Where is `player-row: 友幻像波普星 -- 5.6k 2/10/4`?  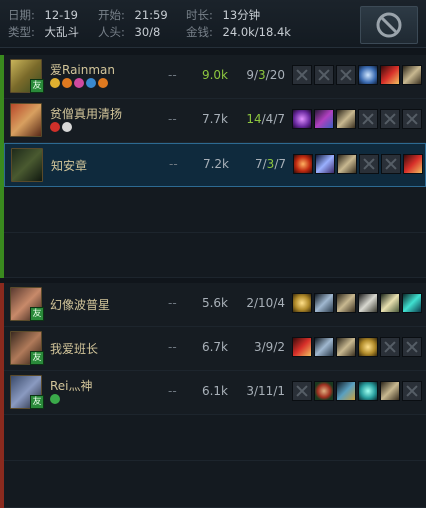 player-row: 友幻像波普星 -- 5.6k 2/10/4 is located at coordinates (215, 305).